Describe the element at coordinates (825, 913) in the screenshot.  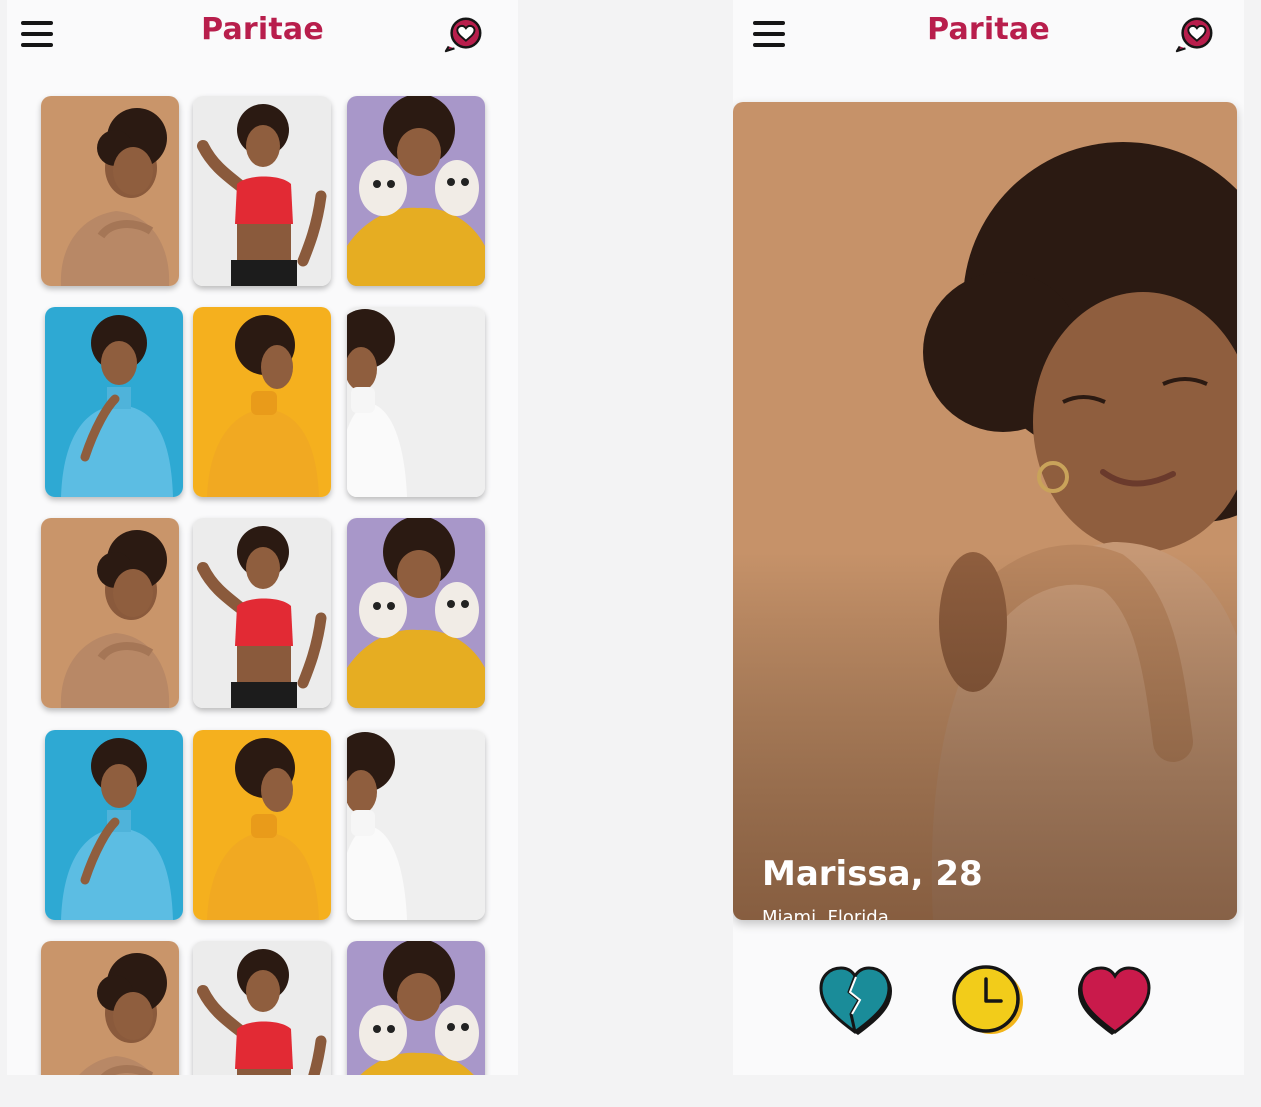
I see `profile-location: Miami, Florida` at that location.